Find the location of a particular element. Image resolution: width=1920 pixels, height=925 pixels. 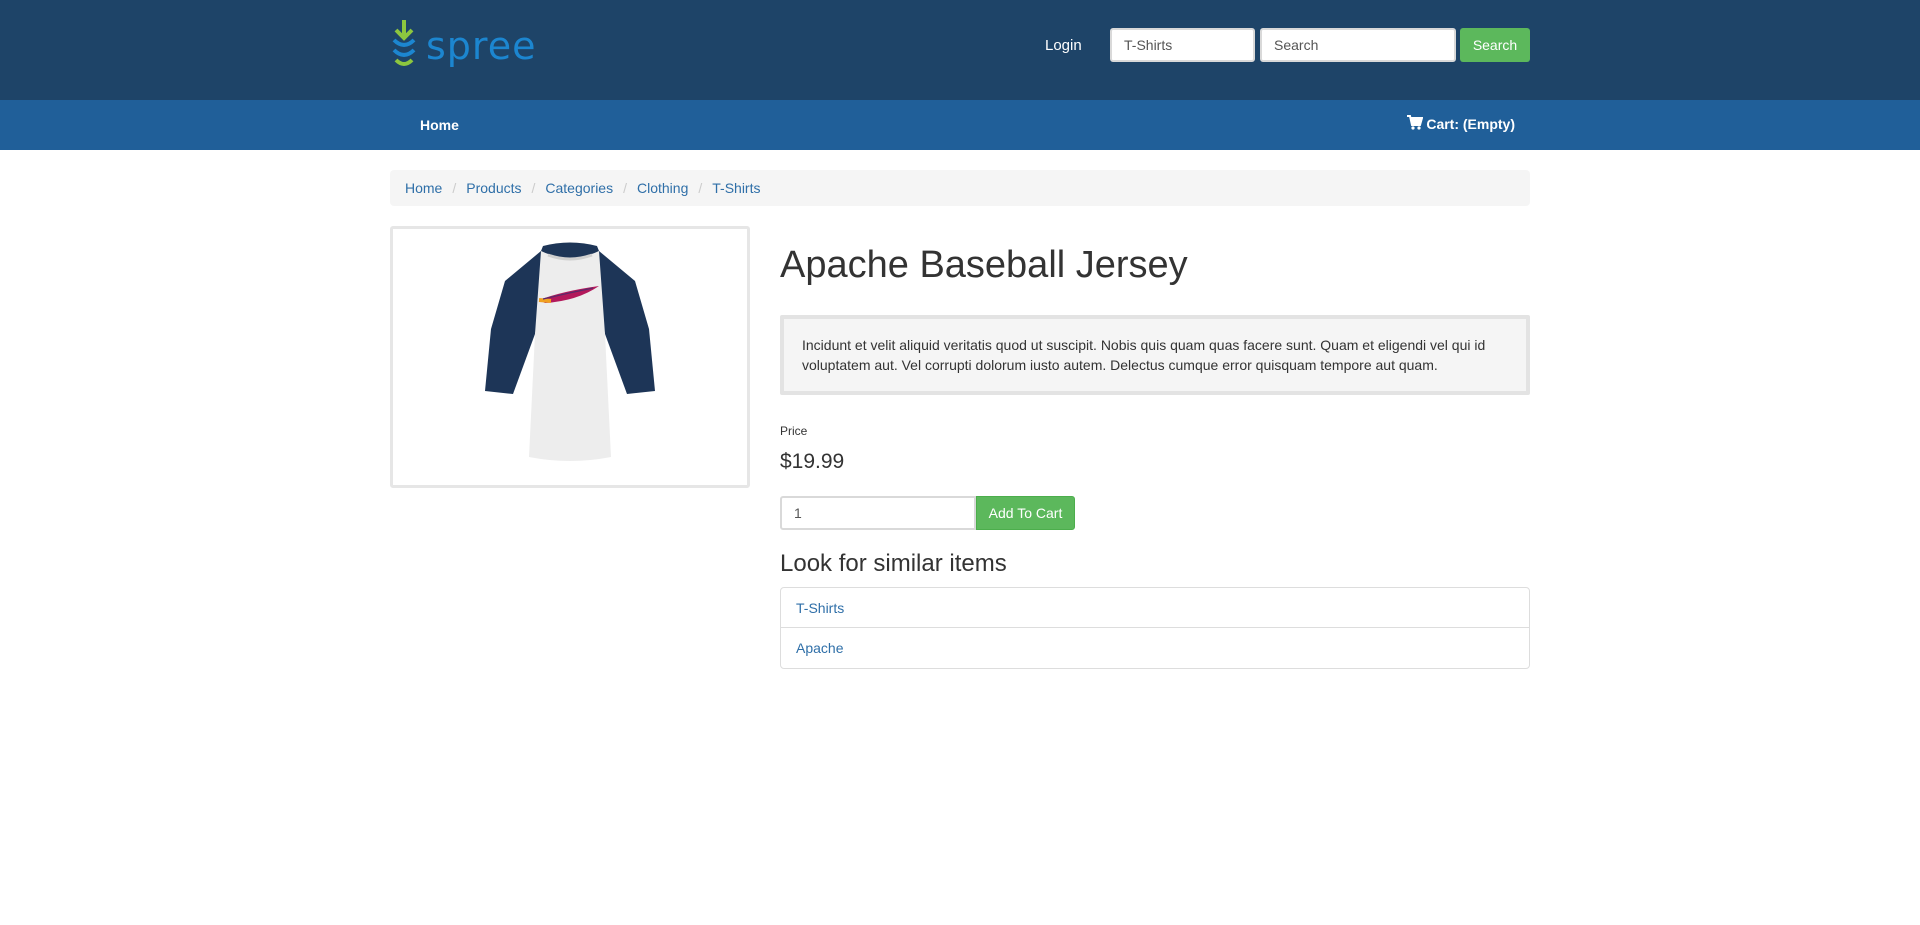

spree-logo: spree is located at coordinates (463, 45).